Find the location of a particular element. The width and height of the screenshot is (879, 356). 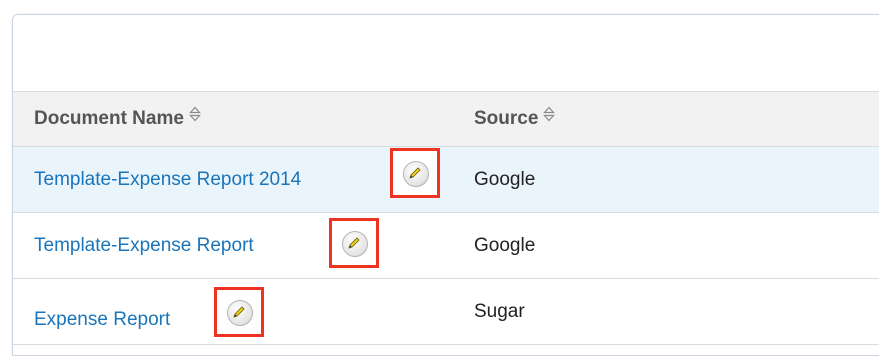

document-name-cell: Template-Expense Report 2014 is located at coordinates (167, 179).